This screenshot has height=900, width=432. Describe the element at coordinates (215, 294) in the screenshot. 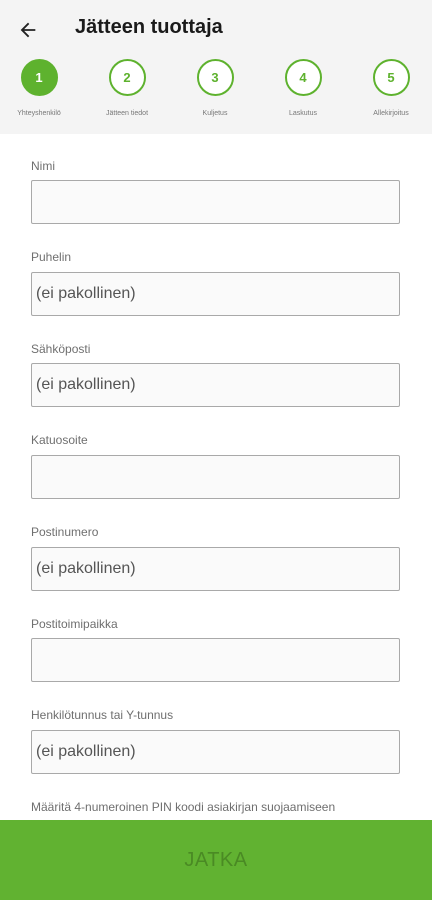

I see `phone-field` at that location.